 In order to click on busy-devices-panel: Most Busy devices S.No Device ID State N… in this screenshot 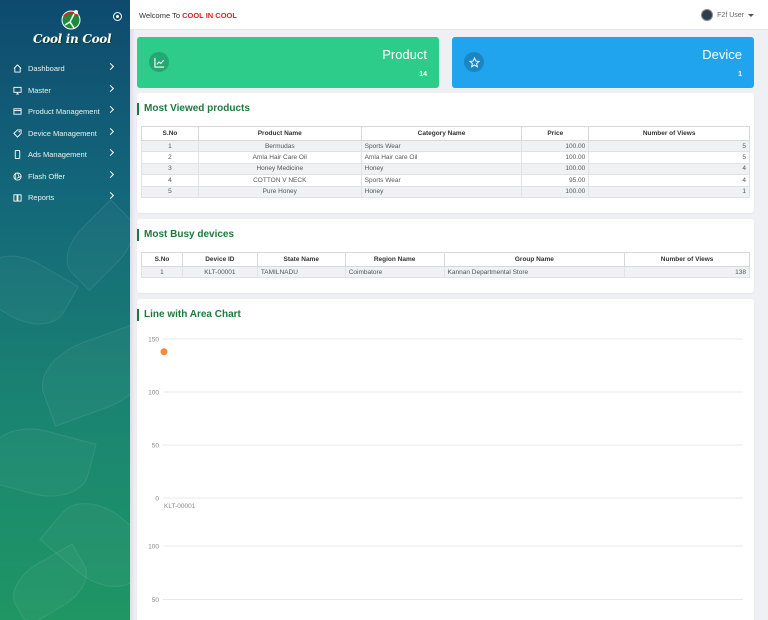, I will do `click(445, 256)`.